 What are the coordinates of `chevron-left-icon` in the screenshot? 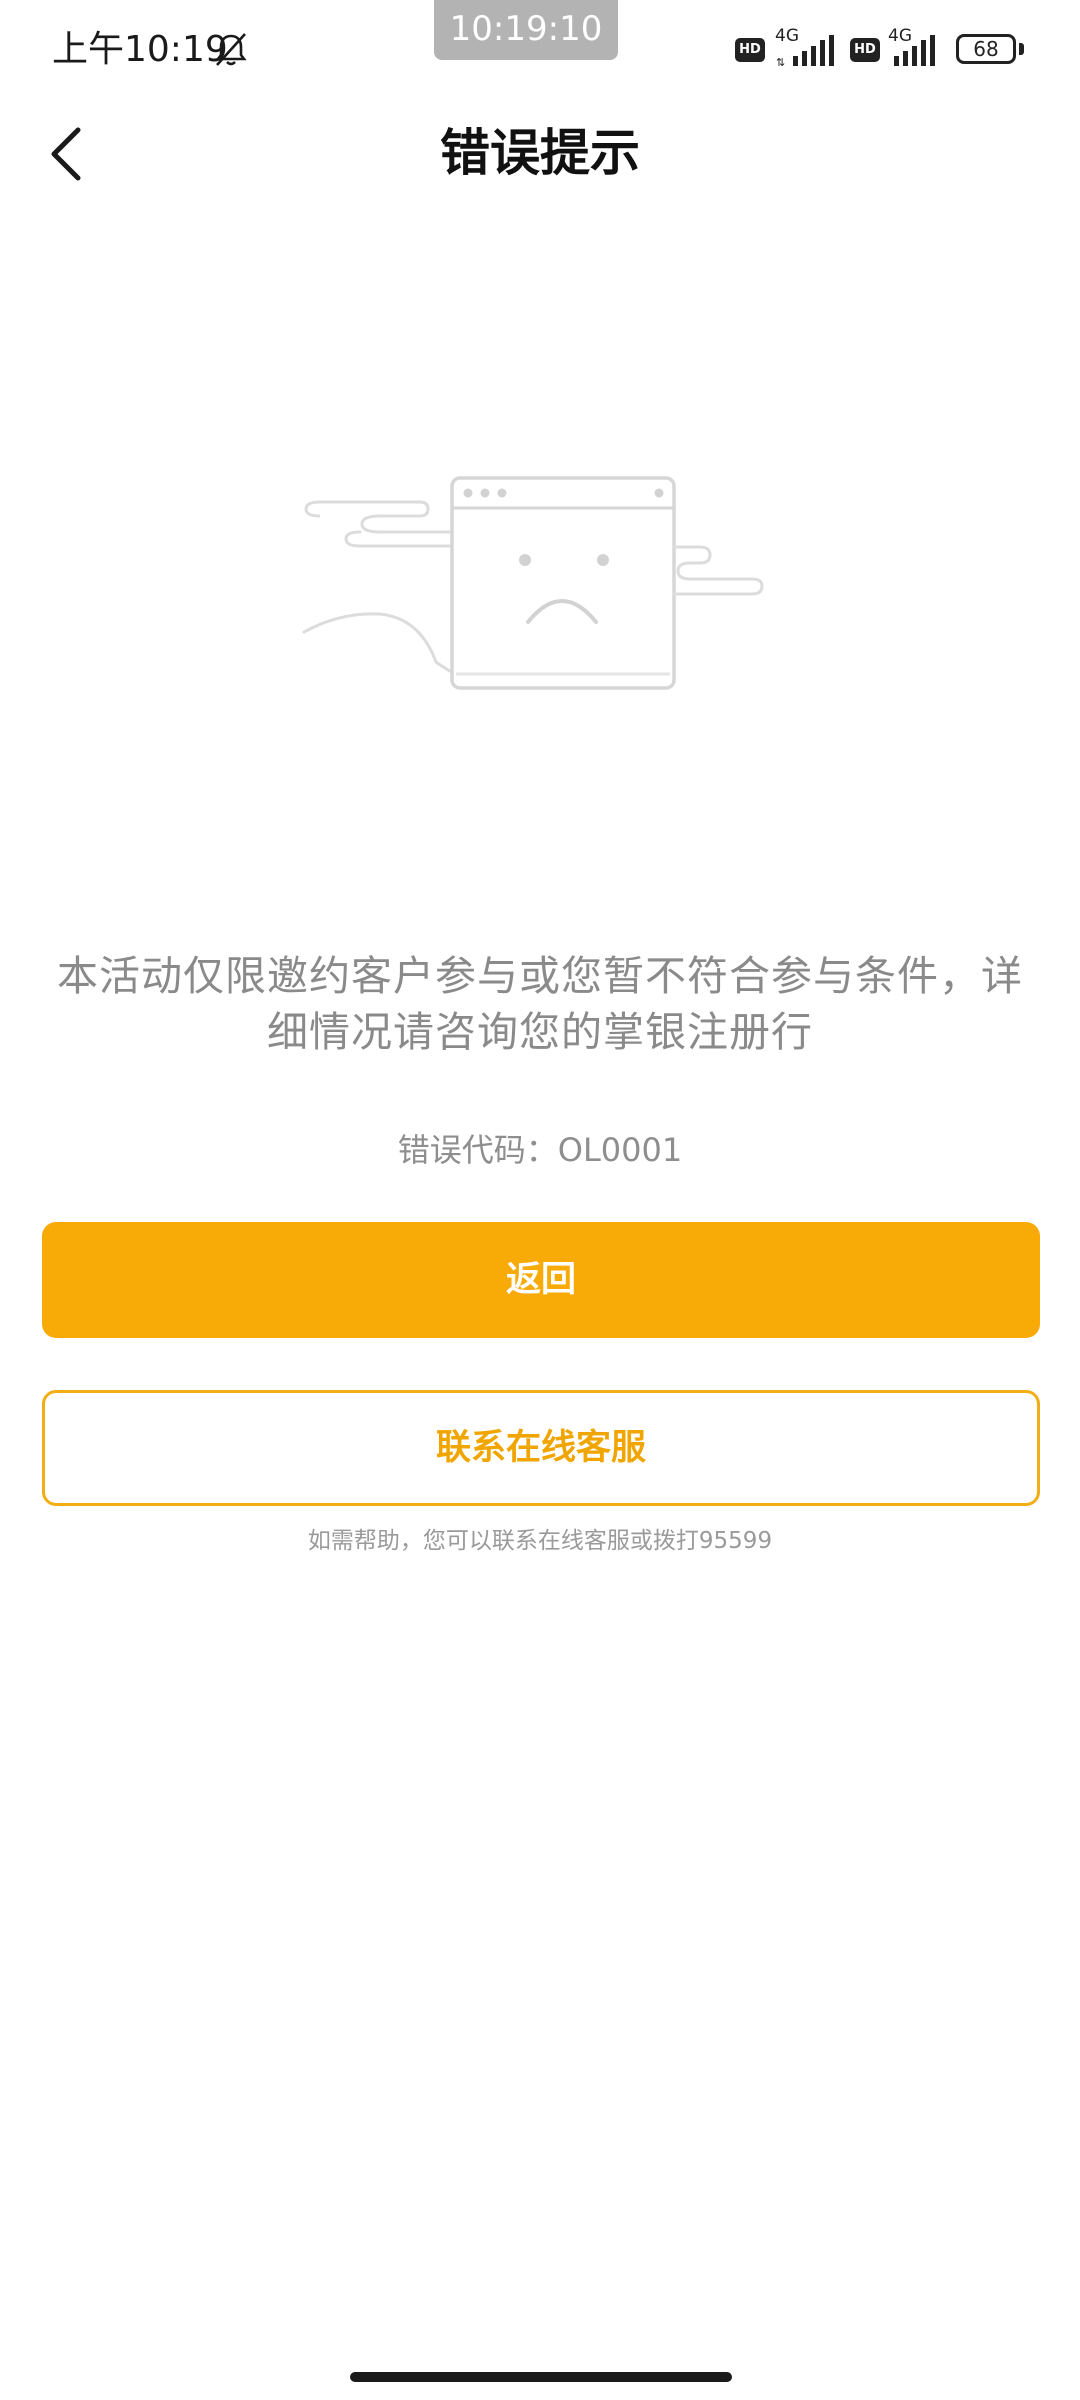 It's located at (66, 154).